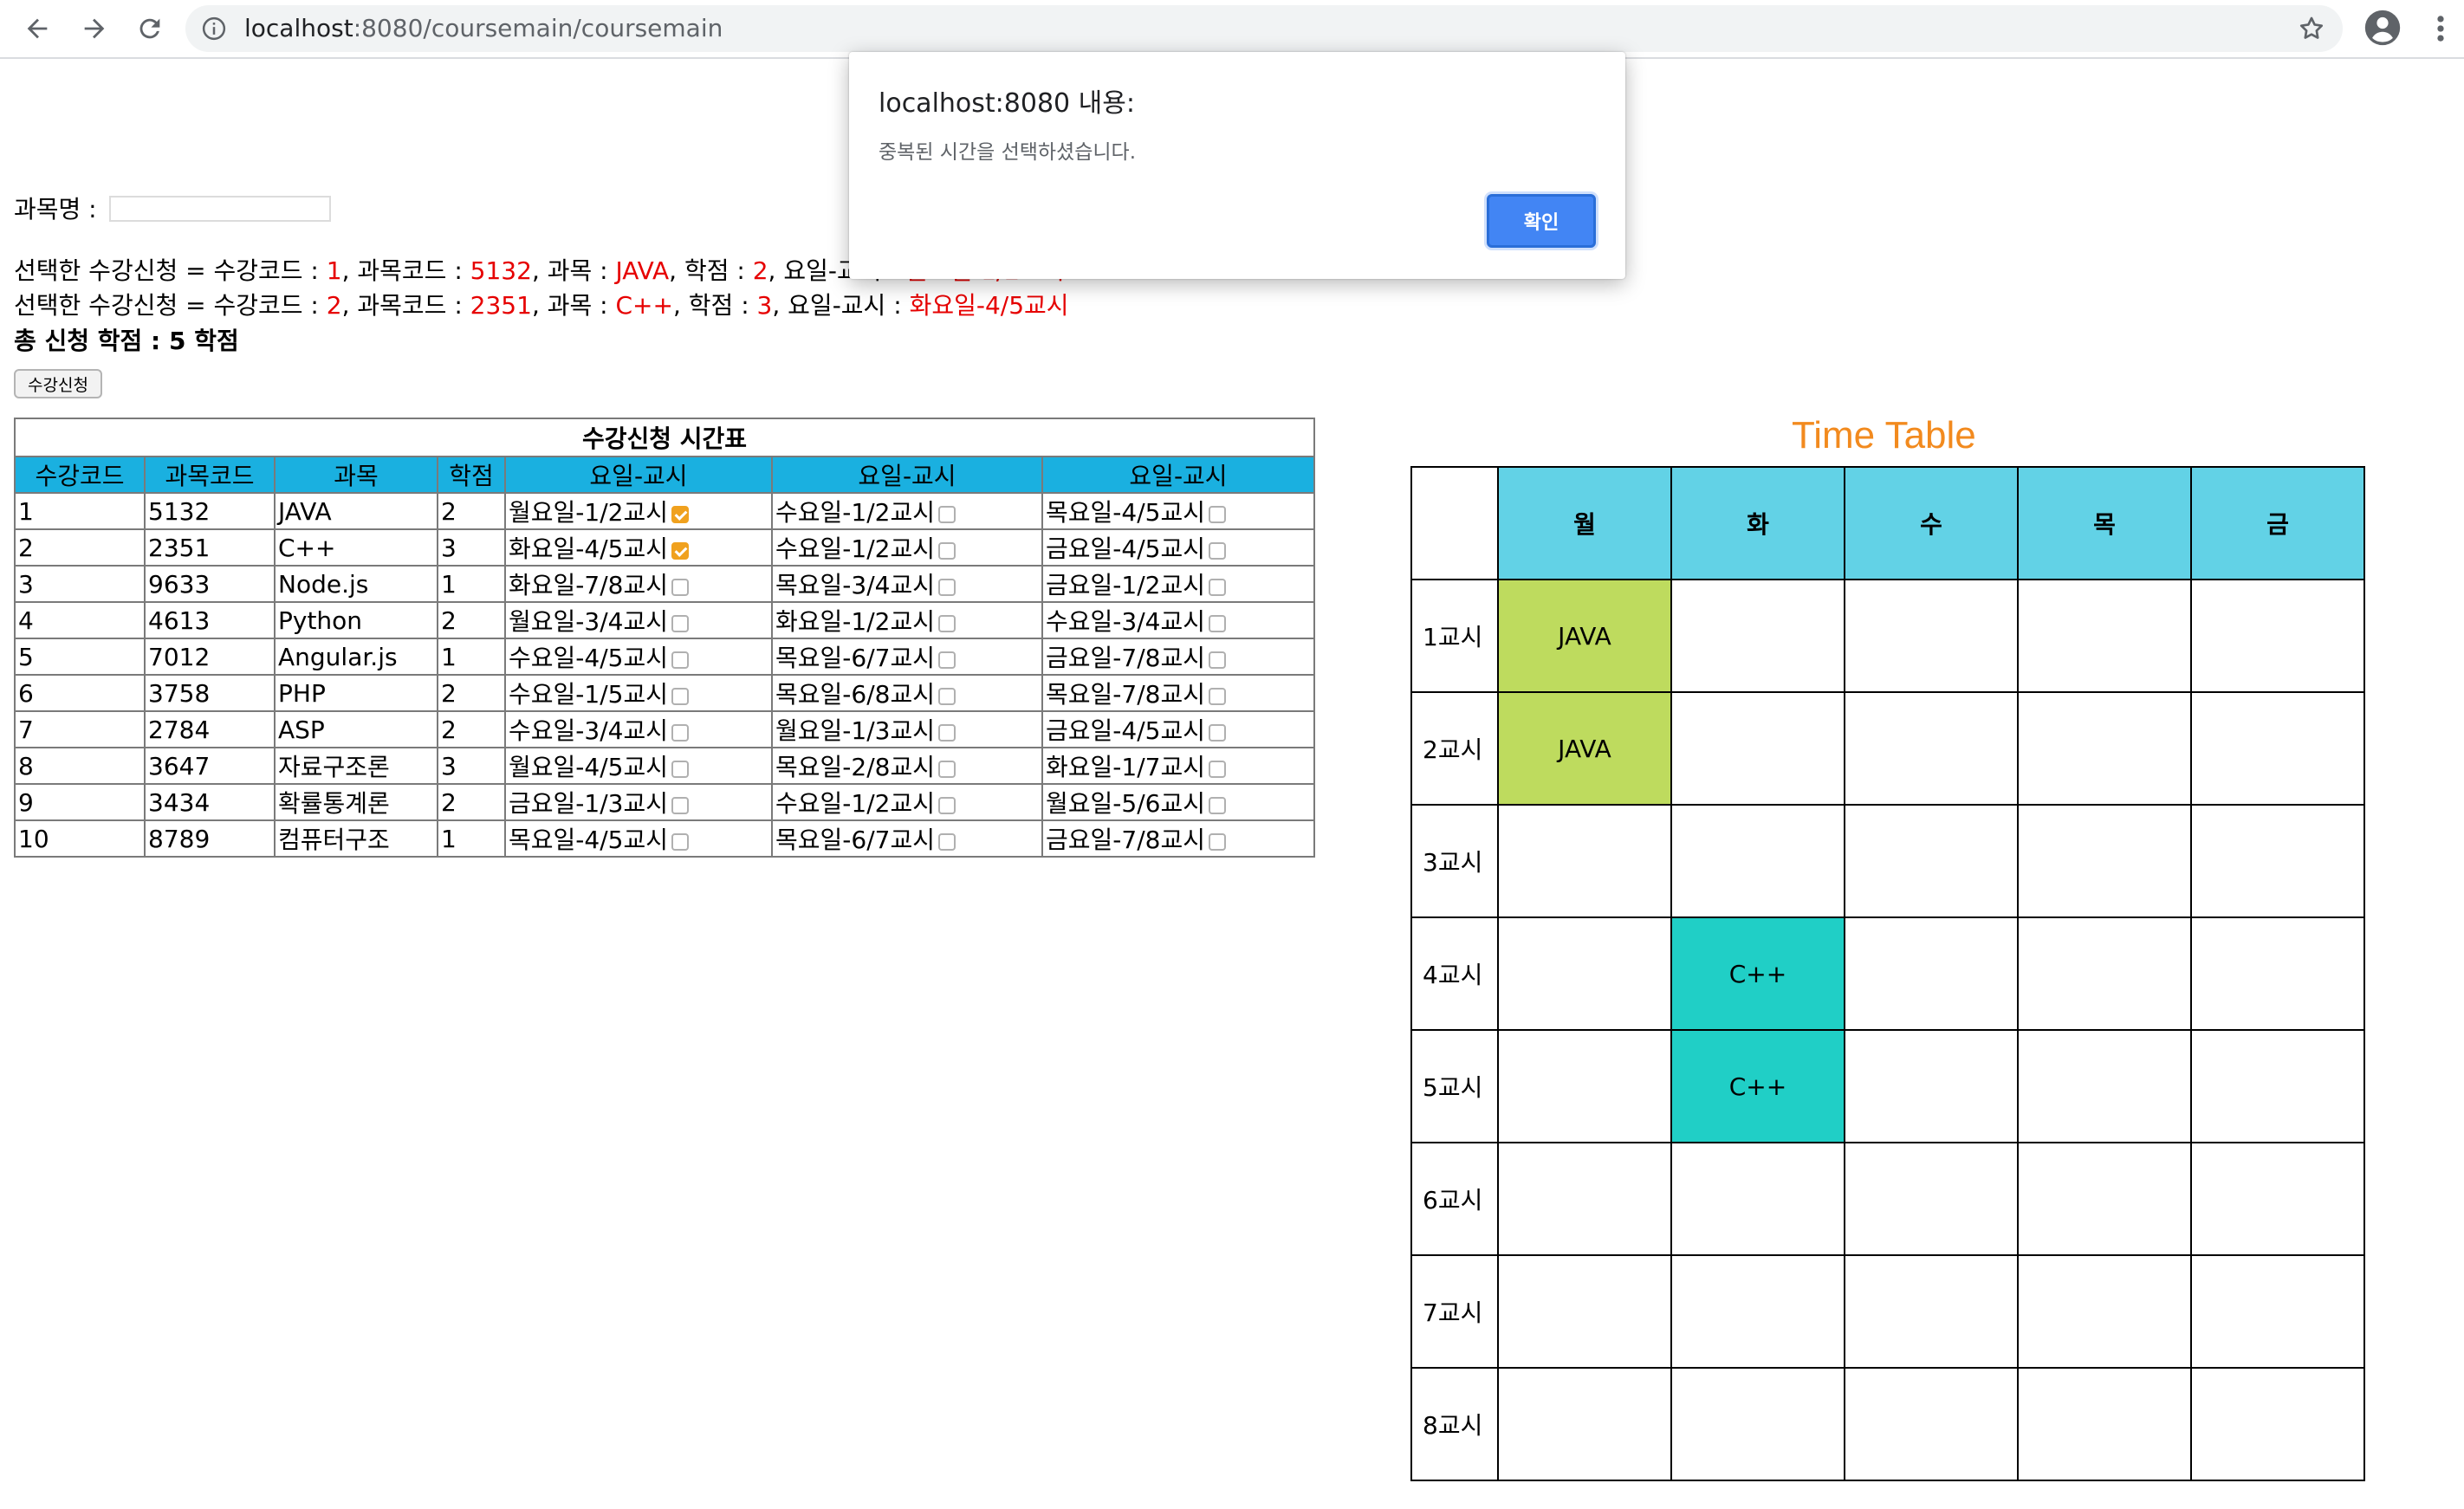 Image resolution: width=2464 pixels, height=1509 pixels. I want to click on forward-button, so click(95, 29).